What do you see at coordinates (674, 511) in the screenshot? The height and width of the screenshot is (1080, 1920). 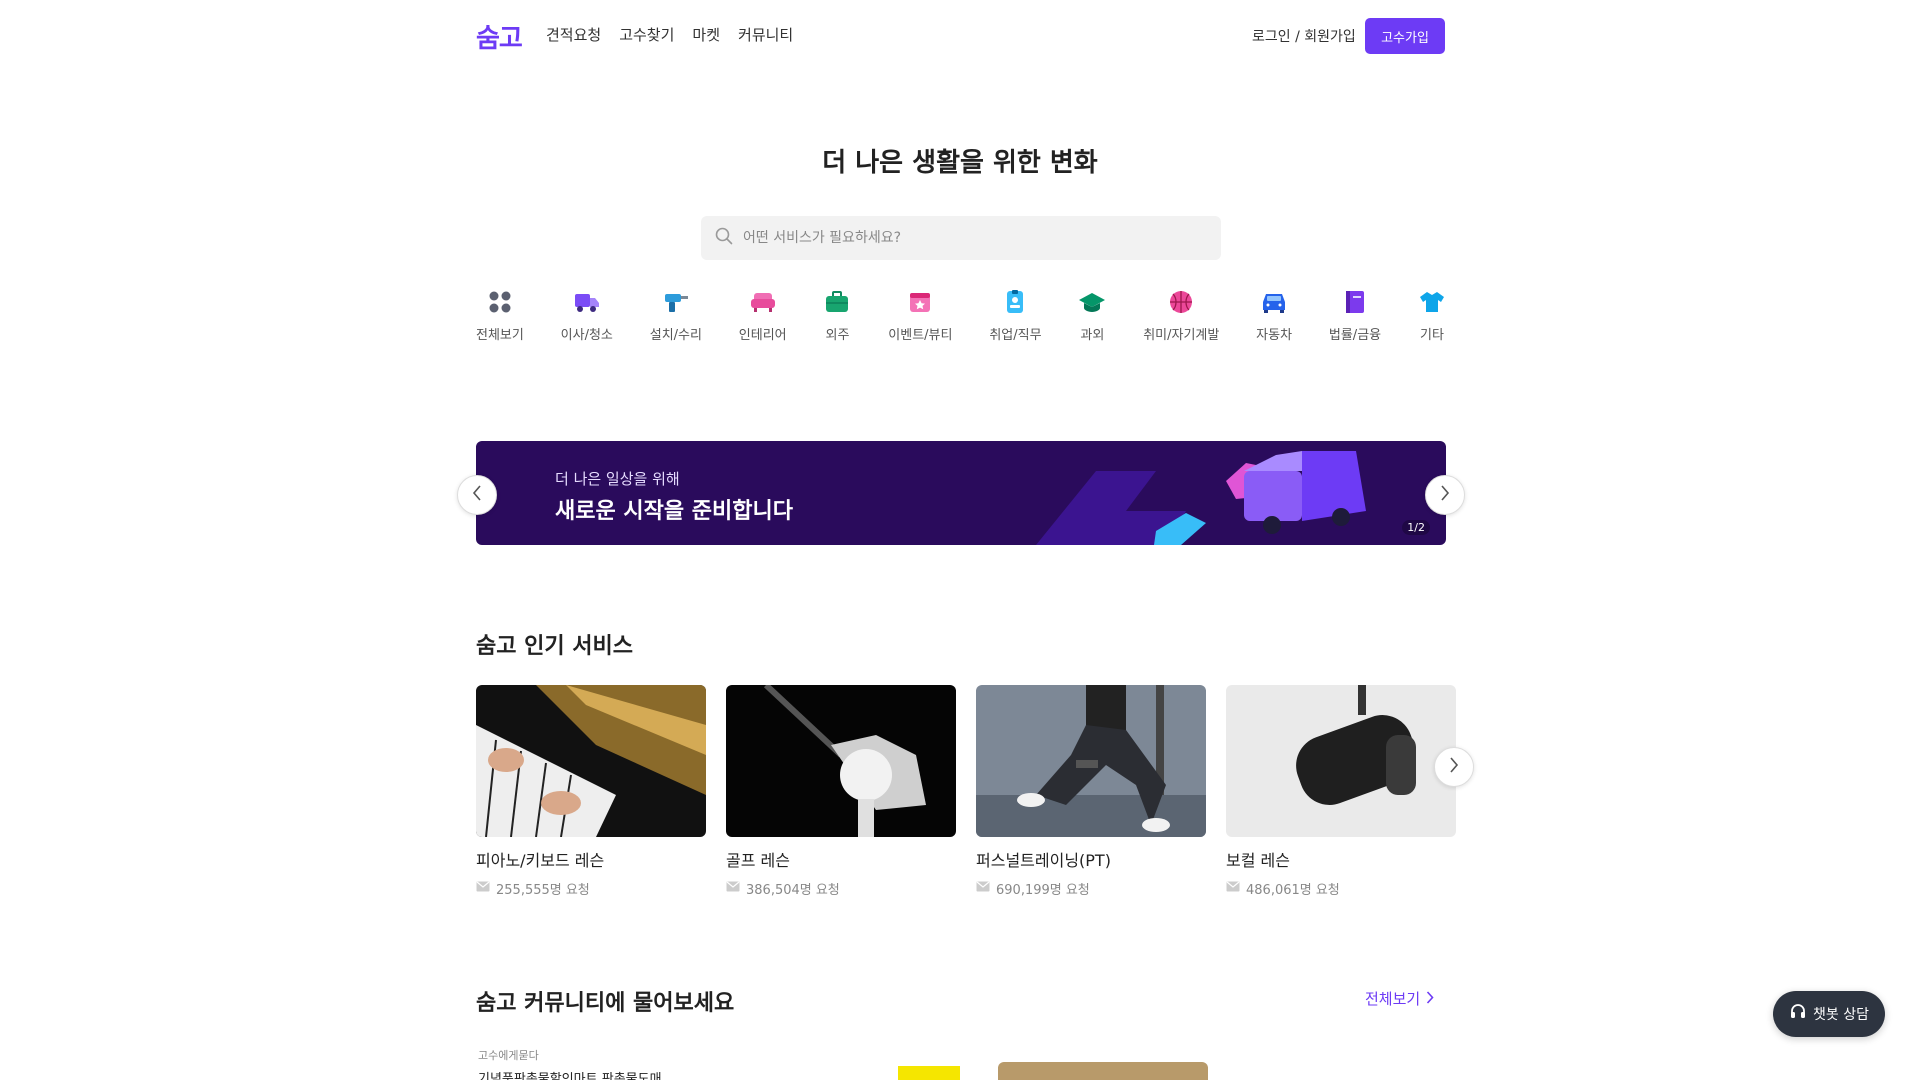 I see `banner-title: 새로운 시작을 준비합니다` at bounding box center [674, 511].